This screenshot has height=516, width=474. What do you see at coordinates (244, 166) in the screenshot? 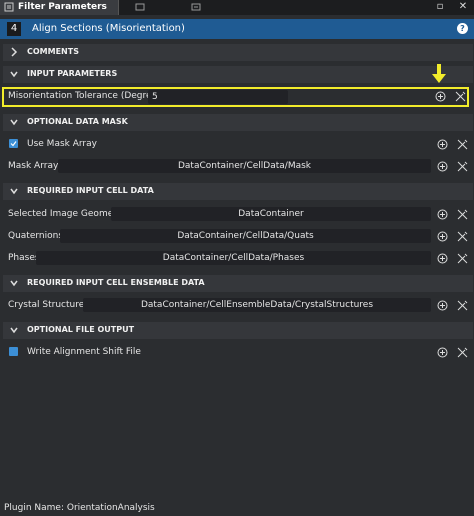
I see `mask-array-selector: DataContainer/CellData/Mask` at bounding box center [244, 166].